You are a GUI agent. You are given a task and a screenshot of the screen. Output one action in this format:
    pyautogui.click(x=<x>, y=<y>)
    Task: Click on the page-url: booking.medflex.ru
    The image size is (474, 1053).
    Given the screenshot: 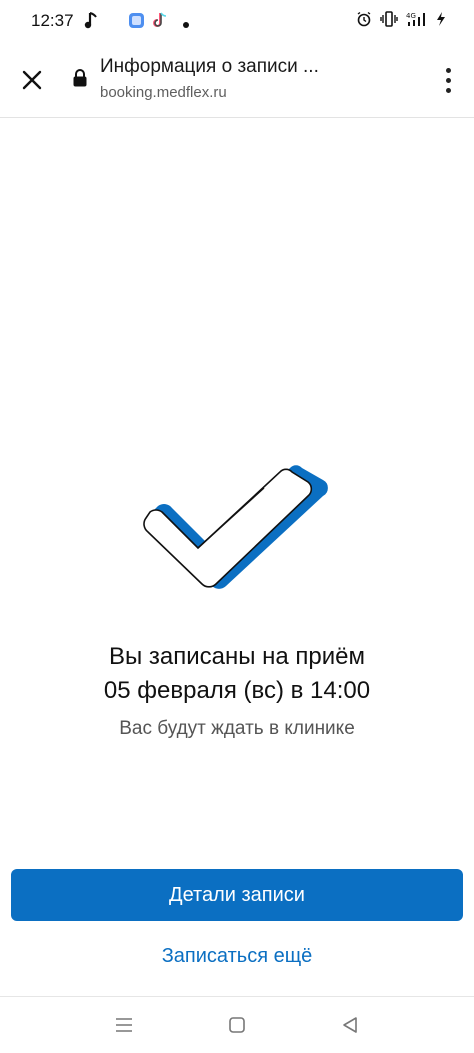 What is the action you would take?
    pyautogui.click(x=163, y=92)
    